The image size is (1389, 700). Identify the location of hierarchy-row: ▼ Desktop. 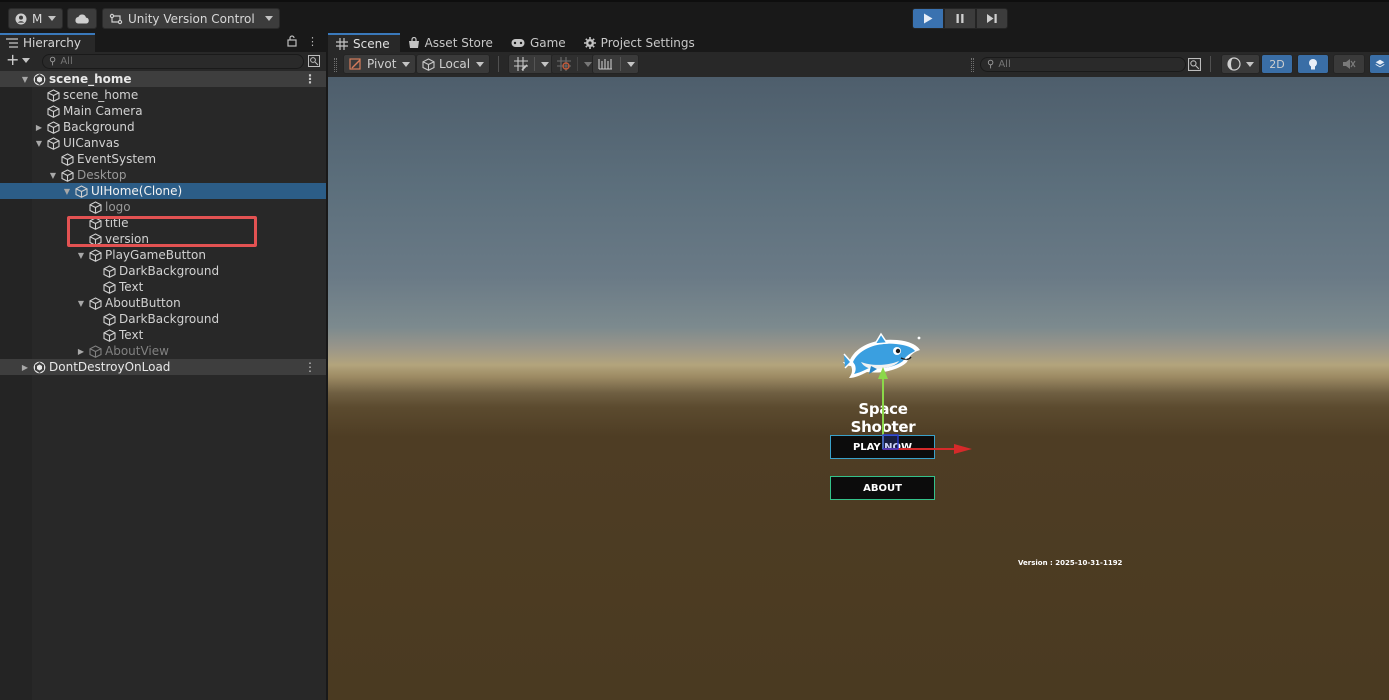
(163, 175).